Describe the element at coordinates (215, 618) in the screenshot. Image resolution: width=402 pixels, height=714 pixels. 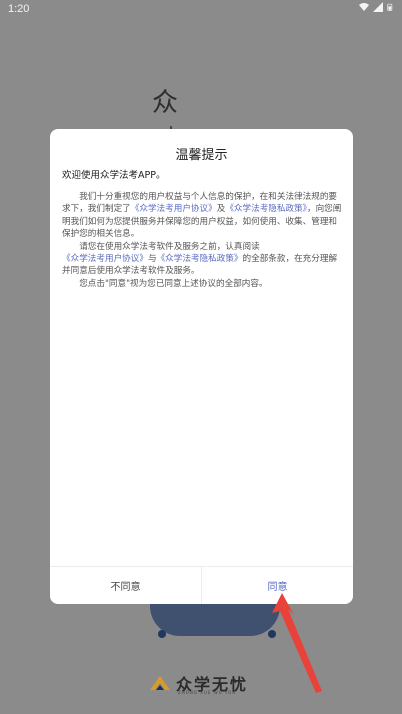
I see `device-illustration` at that location.